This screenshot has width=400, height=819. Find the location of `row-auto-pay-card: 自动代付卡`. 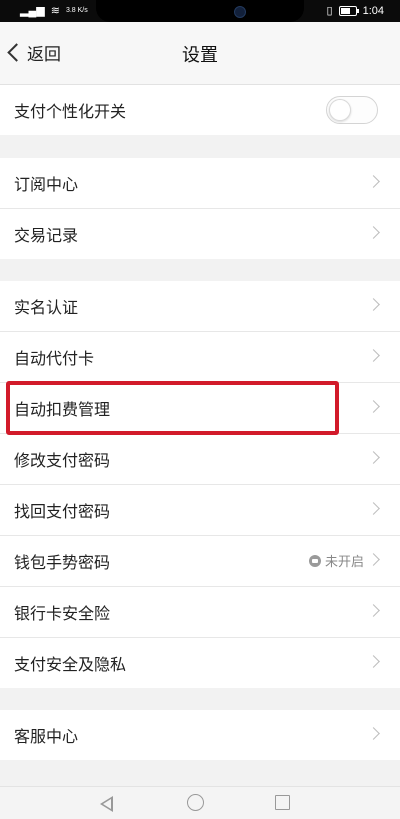

row-auto-pay-card: 自动代付卡 is located at coordinates (200, 357).